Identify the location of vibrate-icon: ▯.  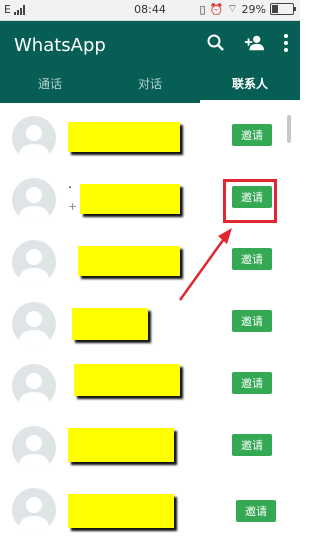
(202, 9).